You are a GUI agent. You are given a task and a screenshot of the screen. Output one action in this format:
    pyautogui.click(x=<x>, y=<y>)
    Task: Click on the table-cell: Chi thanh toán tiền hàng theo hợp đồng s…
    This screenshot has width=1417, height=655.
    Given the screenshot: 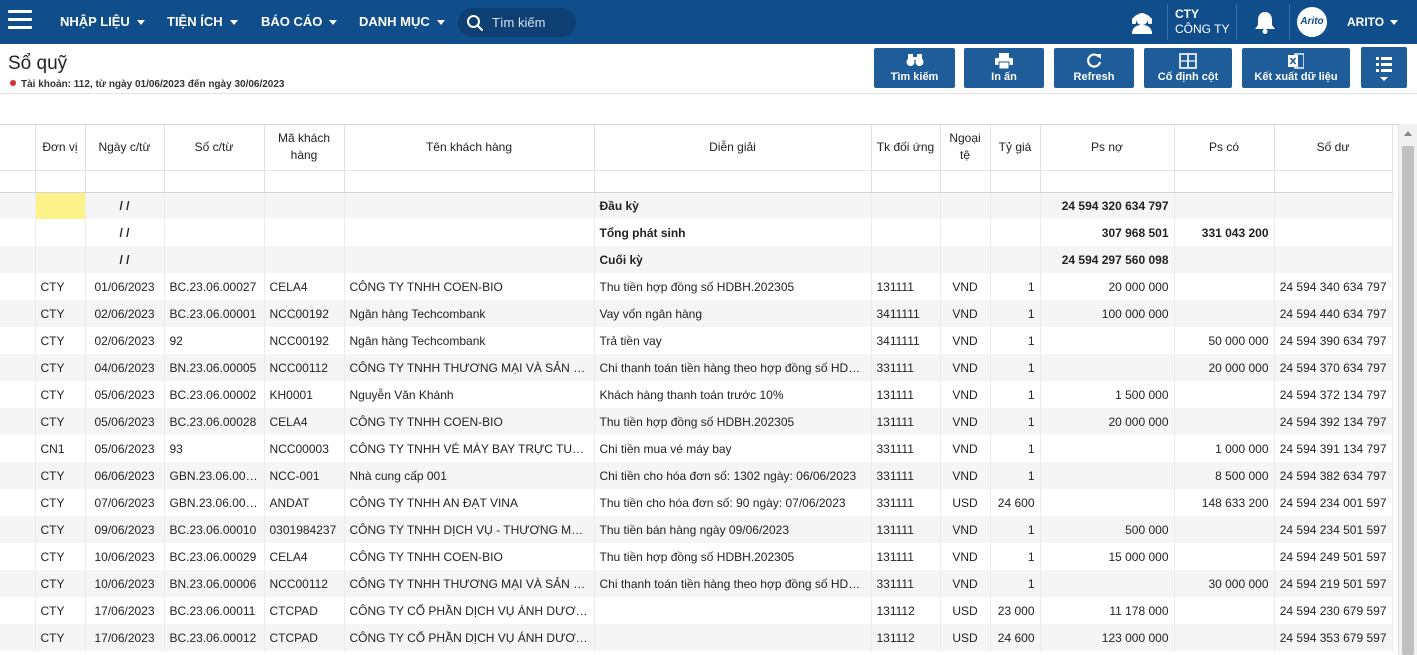 What is the action you would take?
    pyautogui.click(x=733, y=367)
    